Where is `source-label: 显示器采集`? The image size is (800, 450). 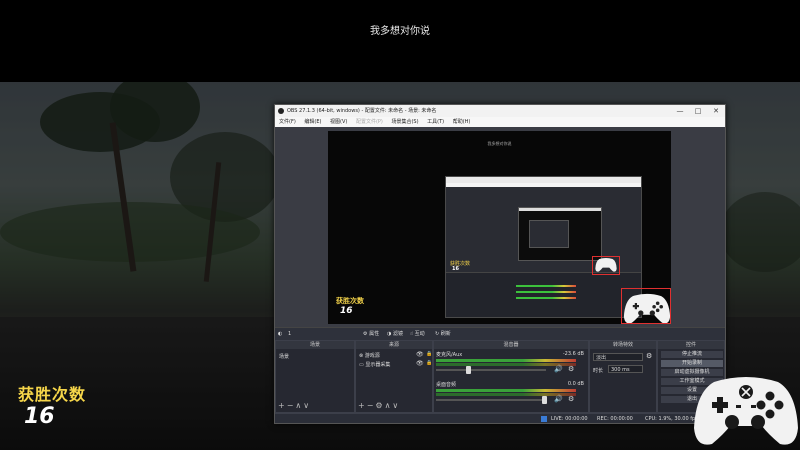 source-label: 显示器采集 is located at coordinates (378, 365).